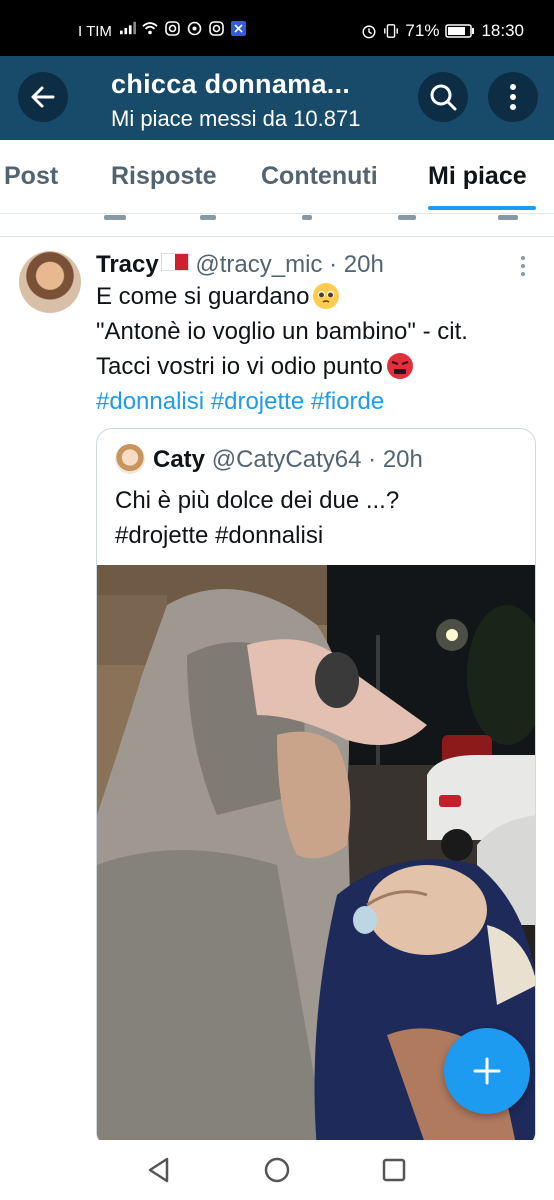 The width and height of the screenshot is (554, 1200). I want to click on more-vertical-icon, so click(513, 97).